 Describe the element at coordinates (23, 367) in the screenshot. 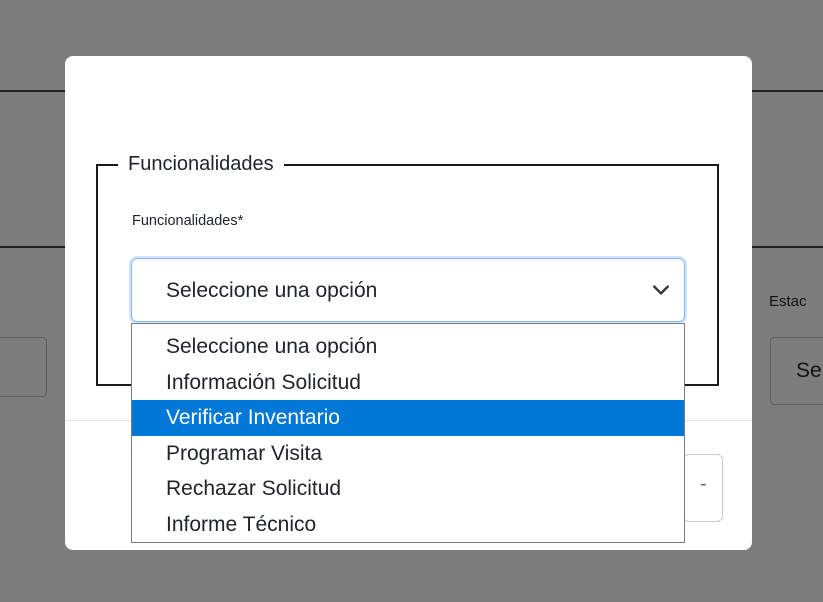

I see `backdrop-input-left` at that location.